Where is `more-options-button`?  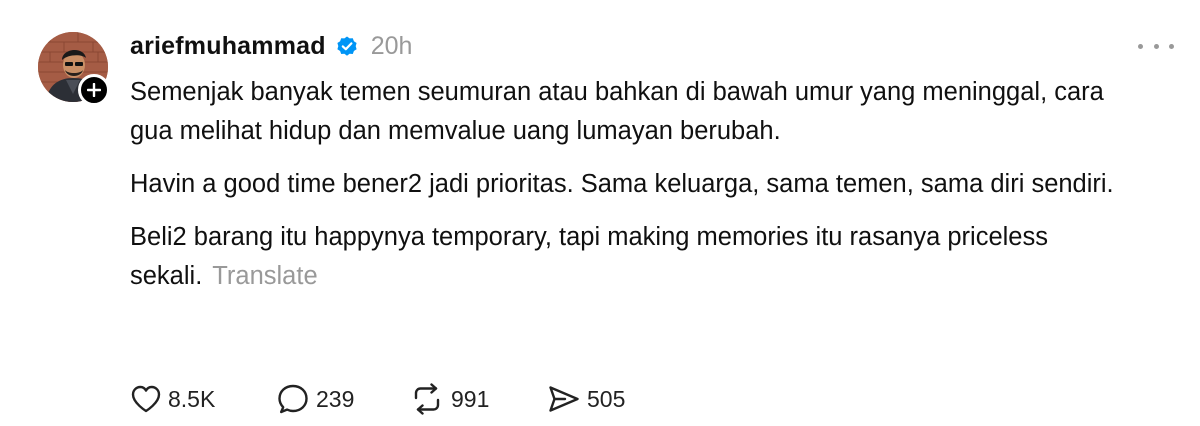
more-options-button is located at coordinates (1156, 46).